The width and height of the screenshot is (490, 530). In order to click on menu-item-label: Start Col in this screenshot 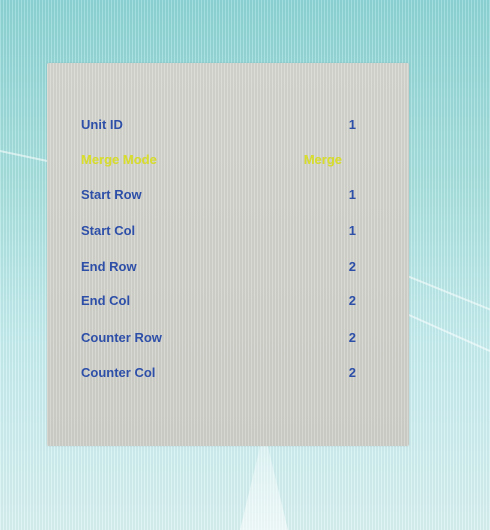, I will do `click(108, 230)`.